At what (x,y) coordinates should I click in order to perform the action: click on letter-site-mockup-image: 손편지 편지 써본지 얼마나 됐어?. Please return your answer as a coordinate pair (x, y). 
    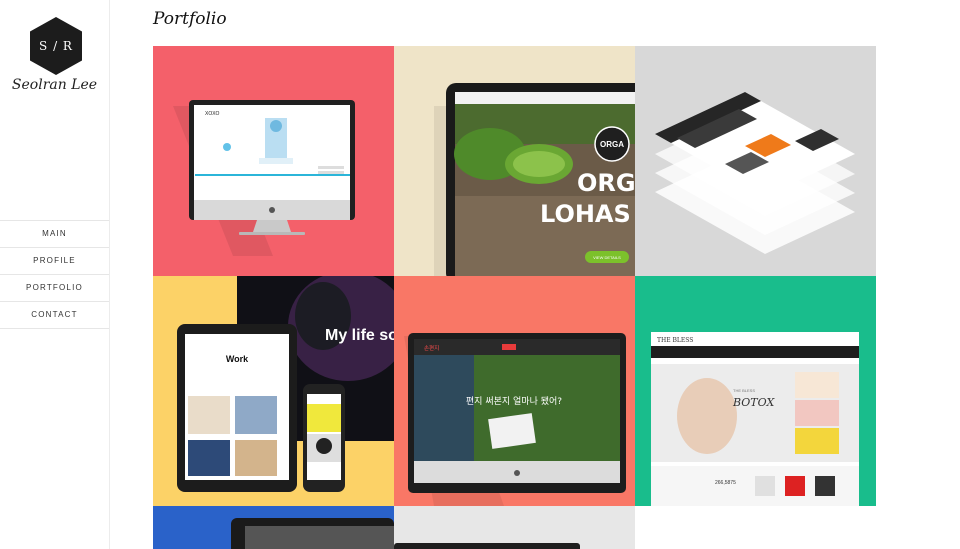
    Looking at the image, I should click on (514, 391).